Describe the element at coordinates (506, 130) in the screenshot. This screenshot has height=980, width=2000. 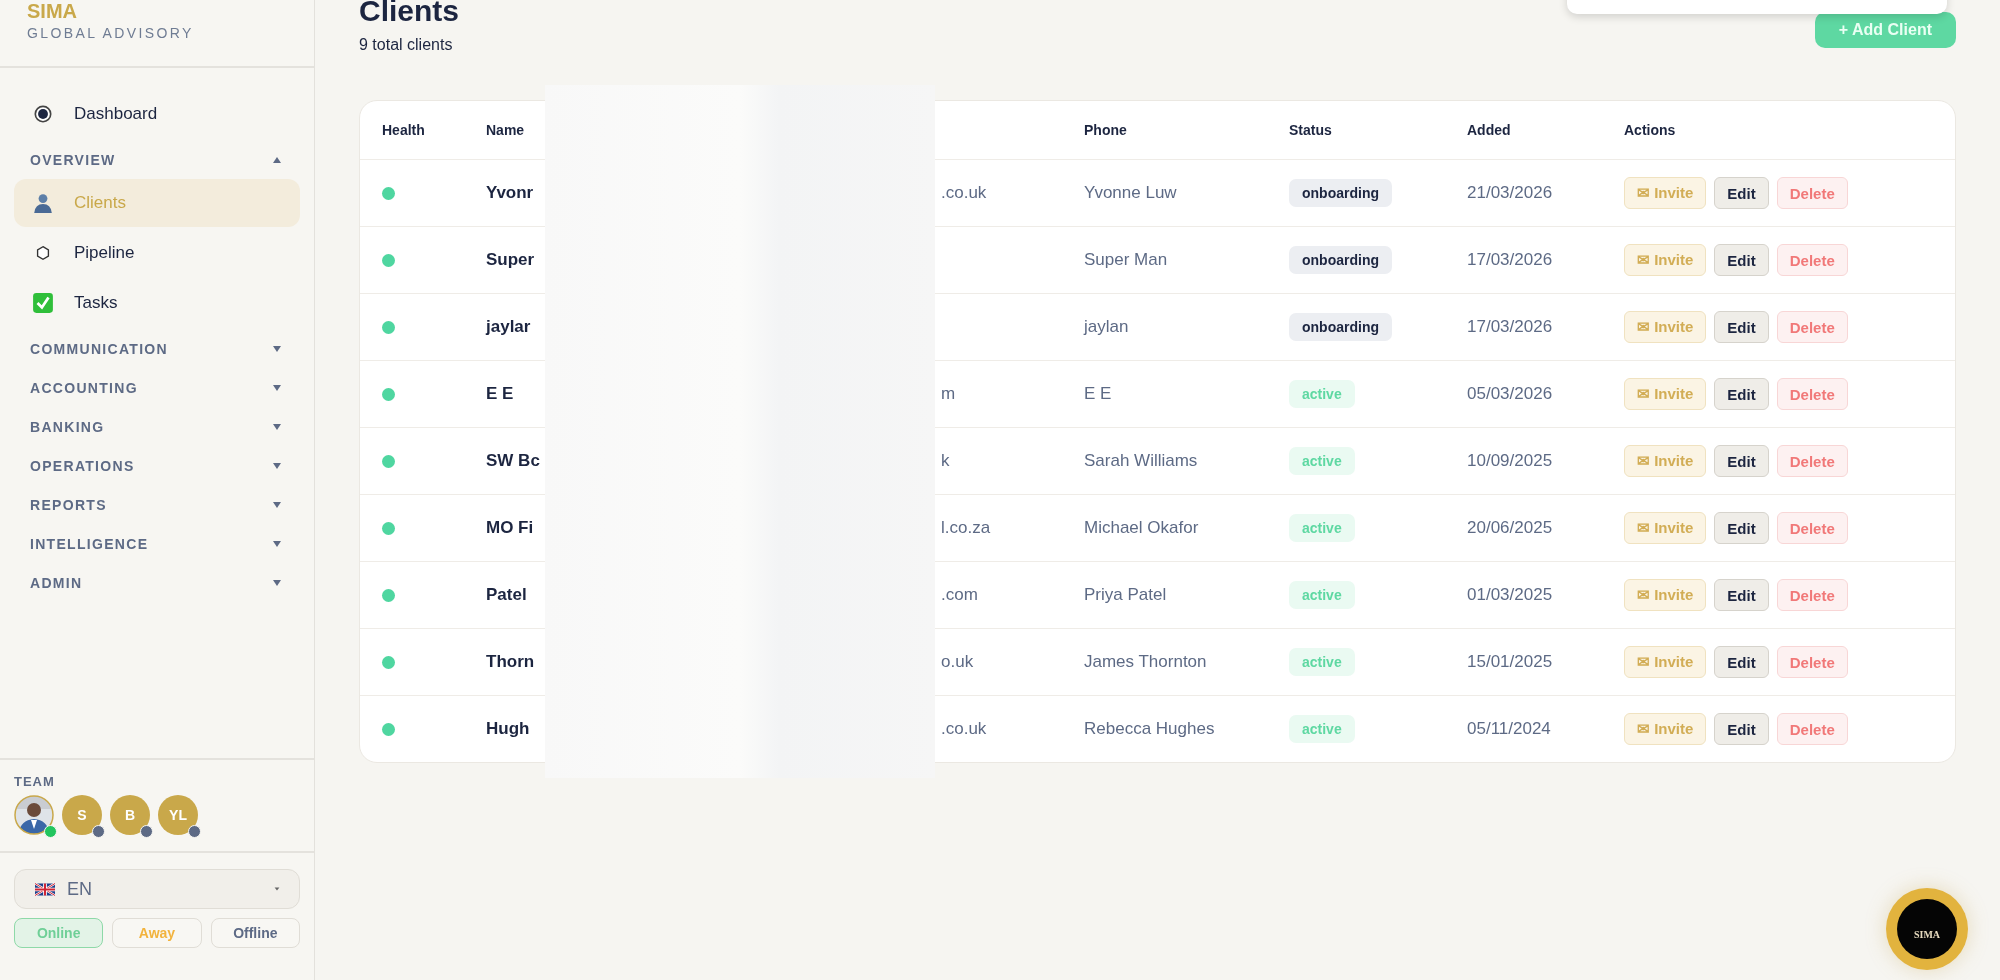
I see `column-header: Name` at that location.